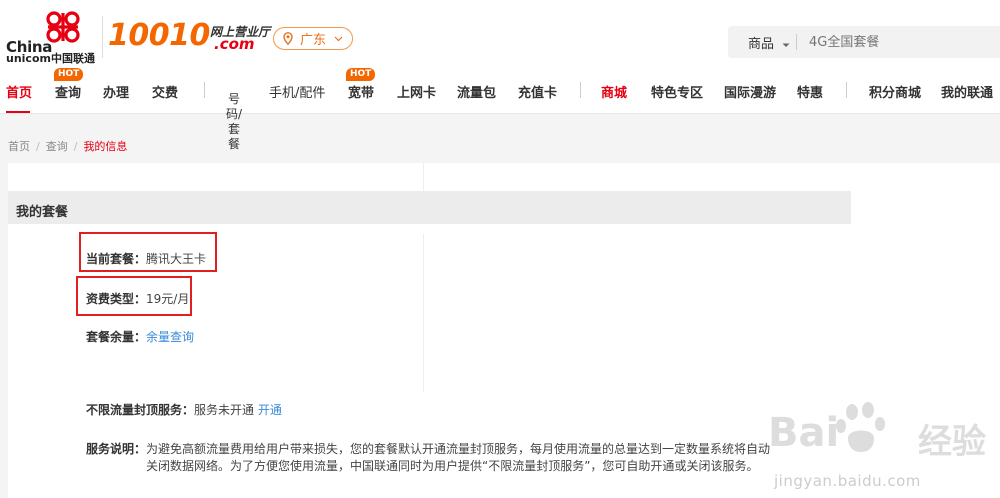 The image size is (1000, 498). I want to click on breadcrumb: 首页 / 查询 / 我的信息, so click(70, 146).